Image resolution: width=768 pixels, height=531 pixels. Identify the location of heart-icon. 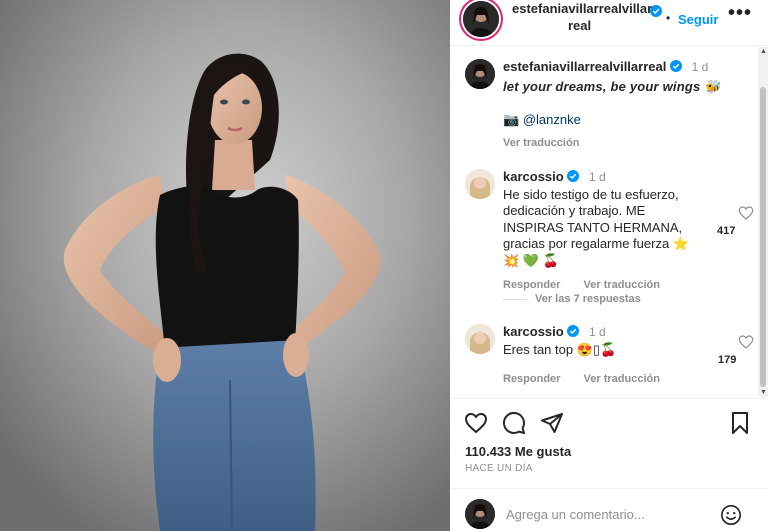
(476, 423).